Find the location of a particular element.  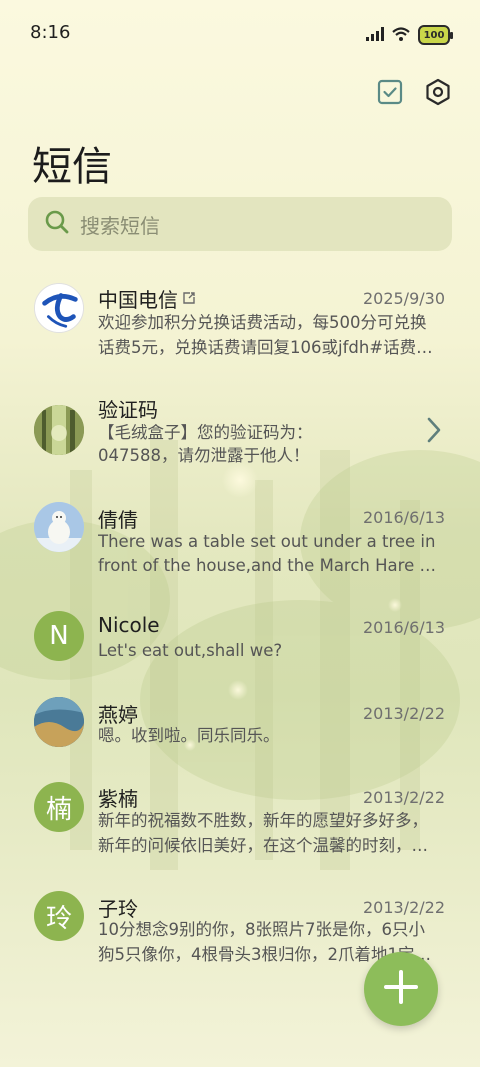

status-icons: 100 is located at coordinates (409, 35).